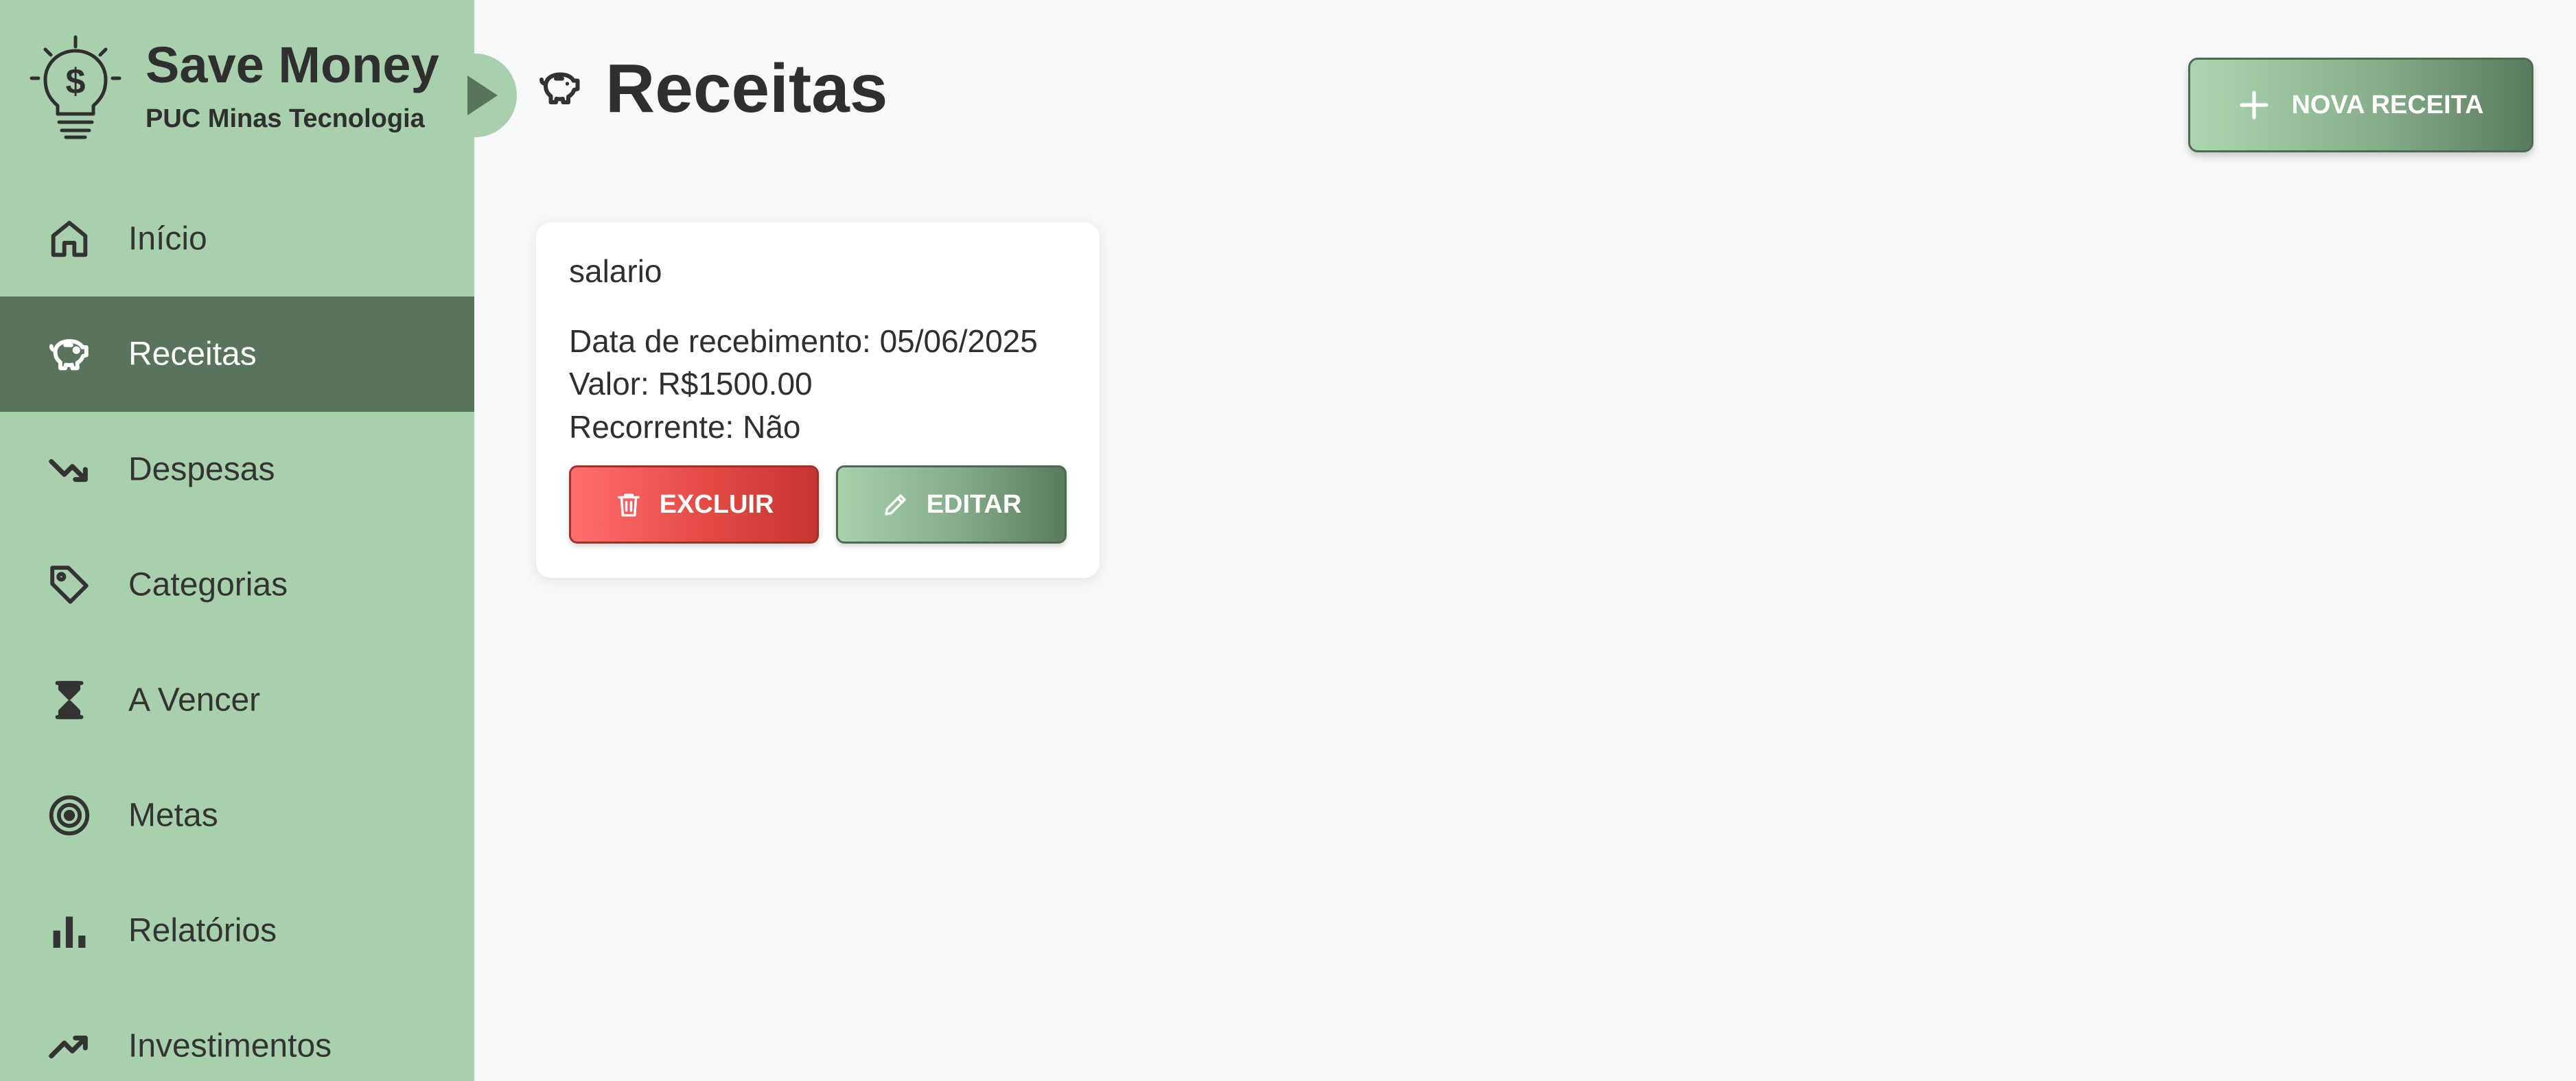  Describe the element at coordinates (192, 354) in the screenshot. I see `sidebar-item-label: Receitas` at that location.